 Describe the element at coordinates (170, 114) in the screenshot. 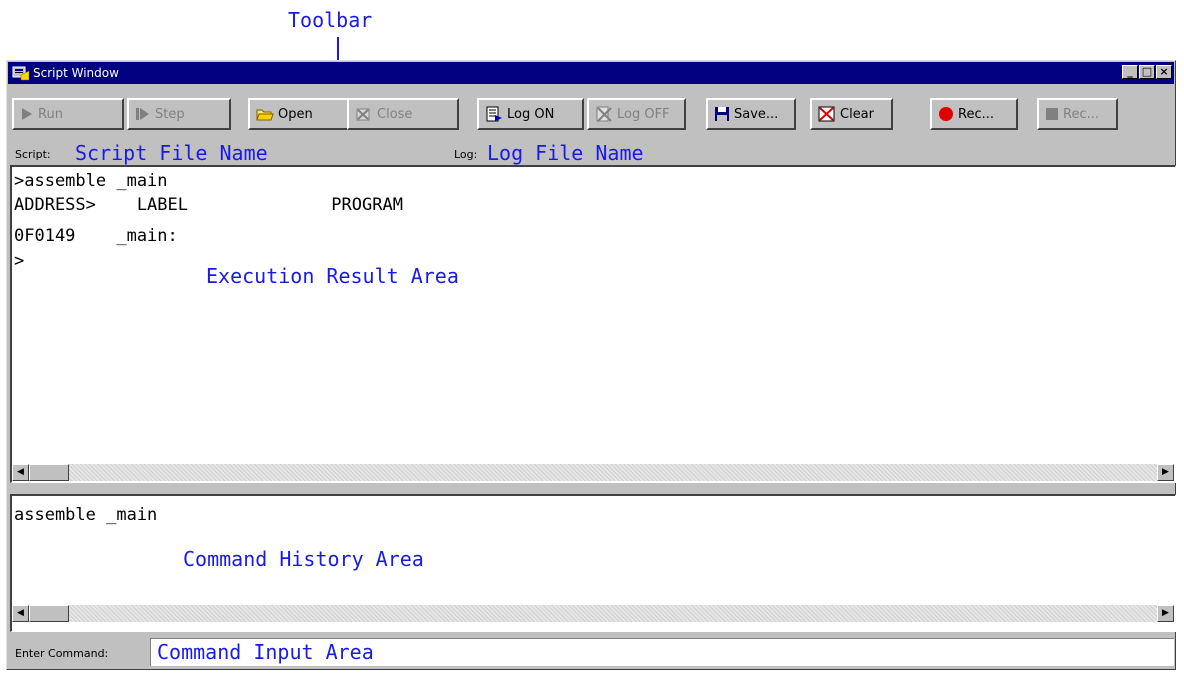

I see `step-label: Step` at that location.